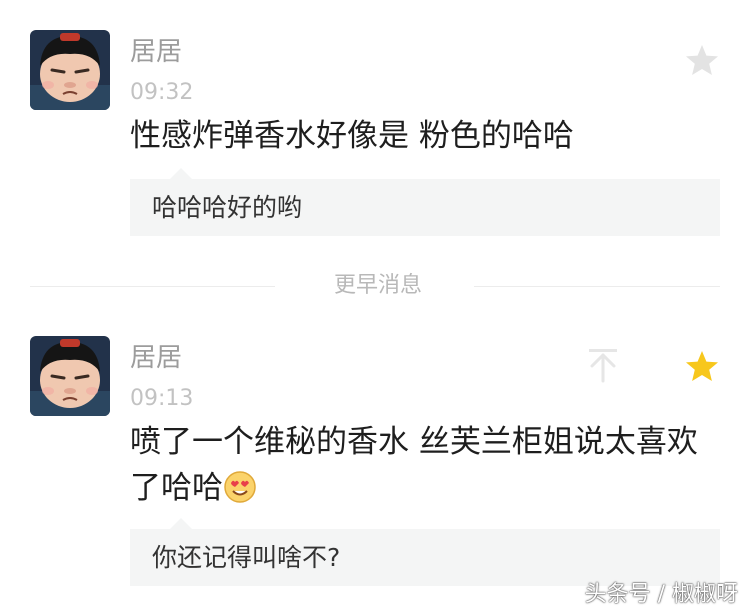 This screenshot has height=614, width=750. What do you see at coordinates (377, 285) in the screenshot?
I see `divider-label: 更早消息` at bounding box center [377, 285].